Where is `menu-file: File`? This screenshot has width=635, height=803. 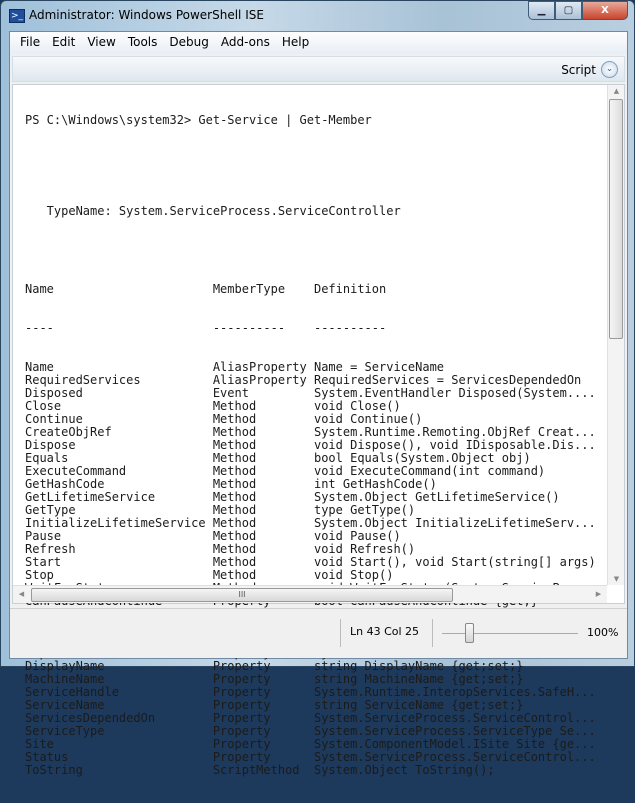
menu-file: File is located at coordinates (30, 43).